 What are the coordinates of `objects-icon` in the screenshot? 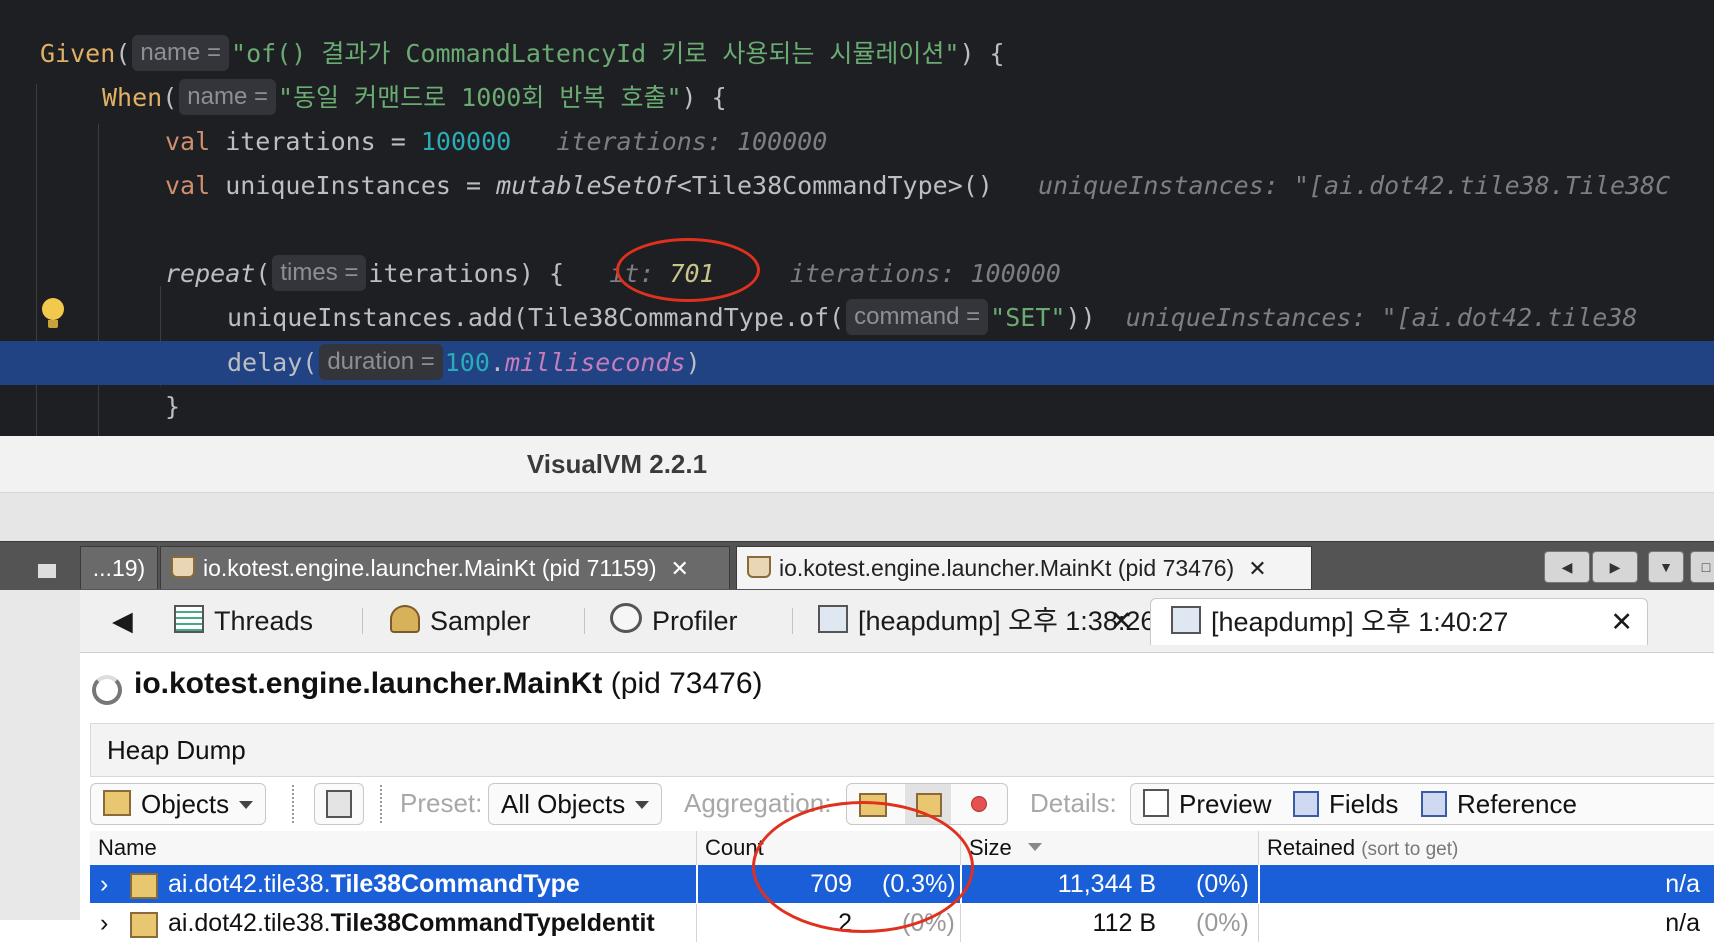 It's located at (117, 803).